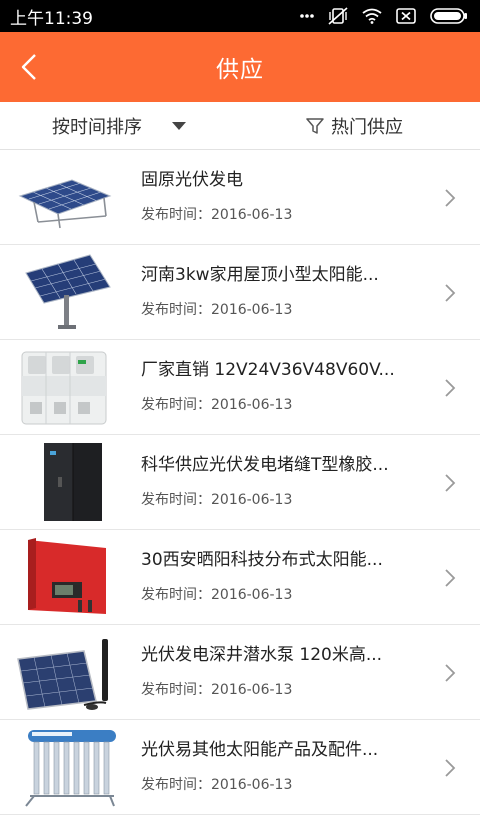 The height and width of the screenshot is (815, 480). Describe the element at coordinates (240, 197) in the screenshot. I see `list-item: 固原光伏发电 发布时间：2016-06-13` at that location.